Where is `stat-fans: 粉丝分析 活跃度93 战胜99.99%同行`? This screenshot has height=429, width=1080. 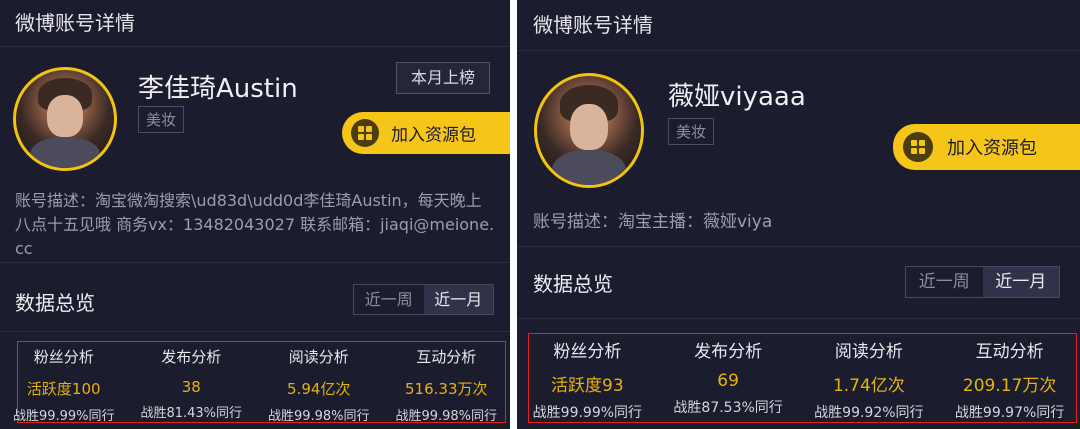
stat-fans: 粉丝分析 活跃度93 战胜99.99%同行 is located at coordinates (587, 379).